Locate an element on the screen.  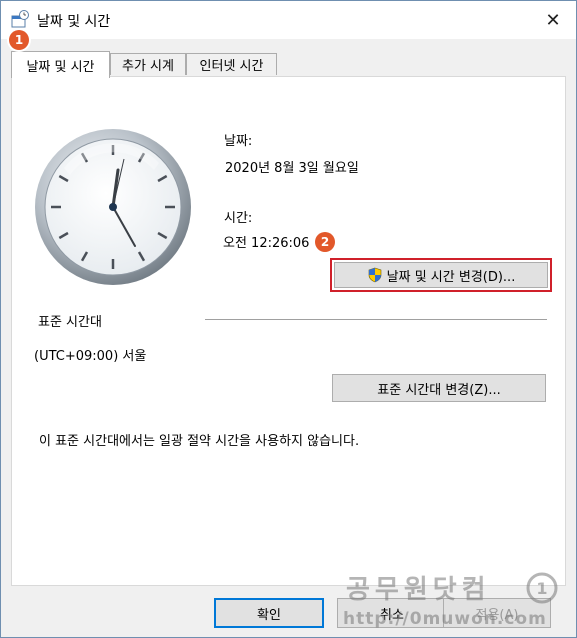
timezone-heading: 표준 시간대 is located at coordinates (70, 322).